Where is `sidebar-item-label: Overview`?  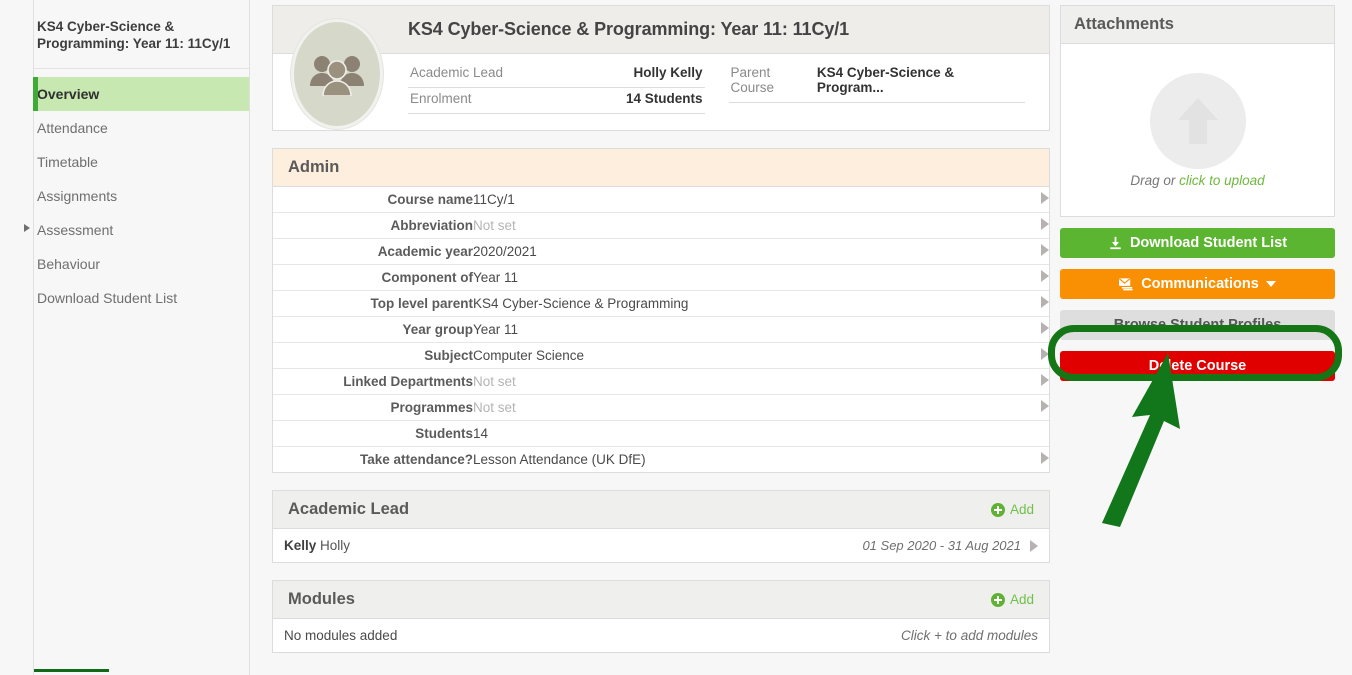 sidebar-item-label: Overview is located at coordinates (68, 94).